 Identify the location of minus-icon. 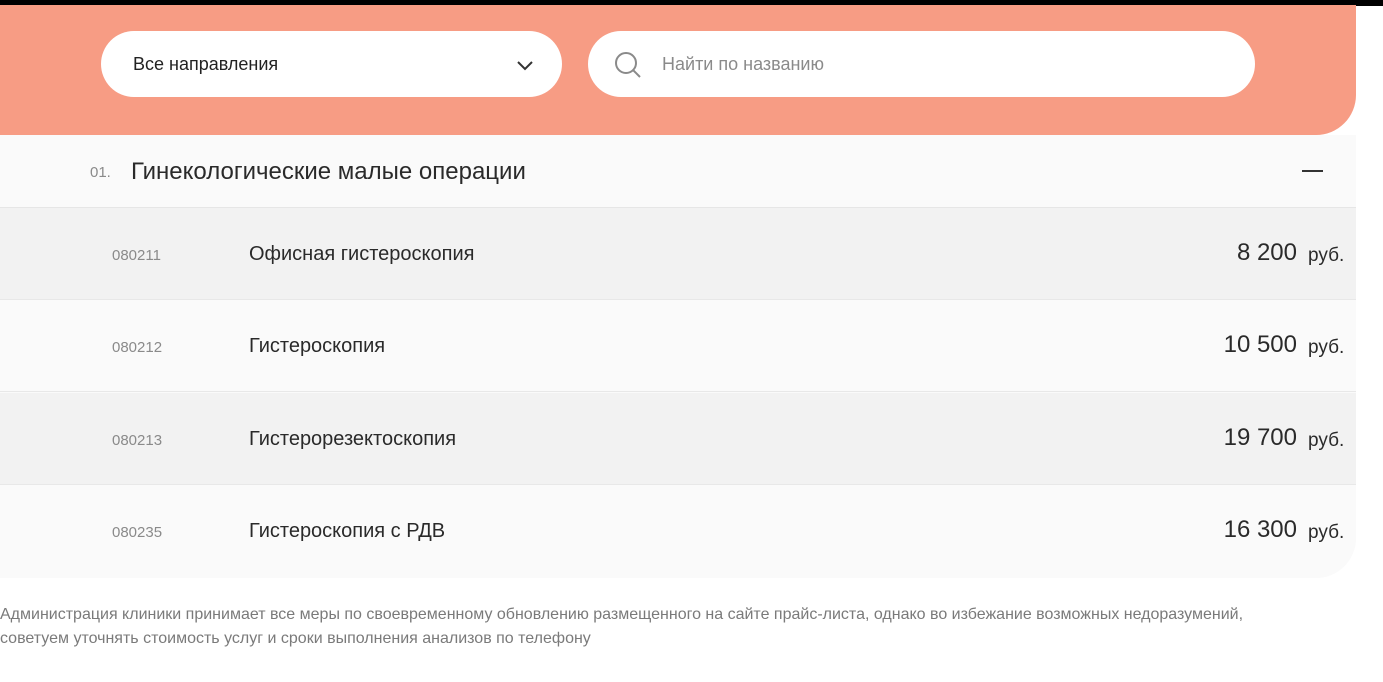
(1312, 171).